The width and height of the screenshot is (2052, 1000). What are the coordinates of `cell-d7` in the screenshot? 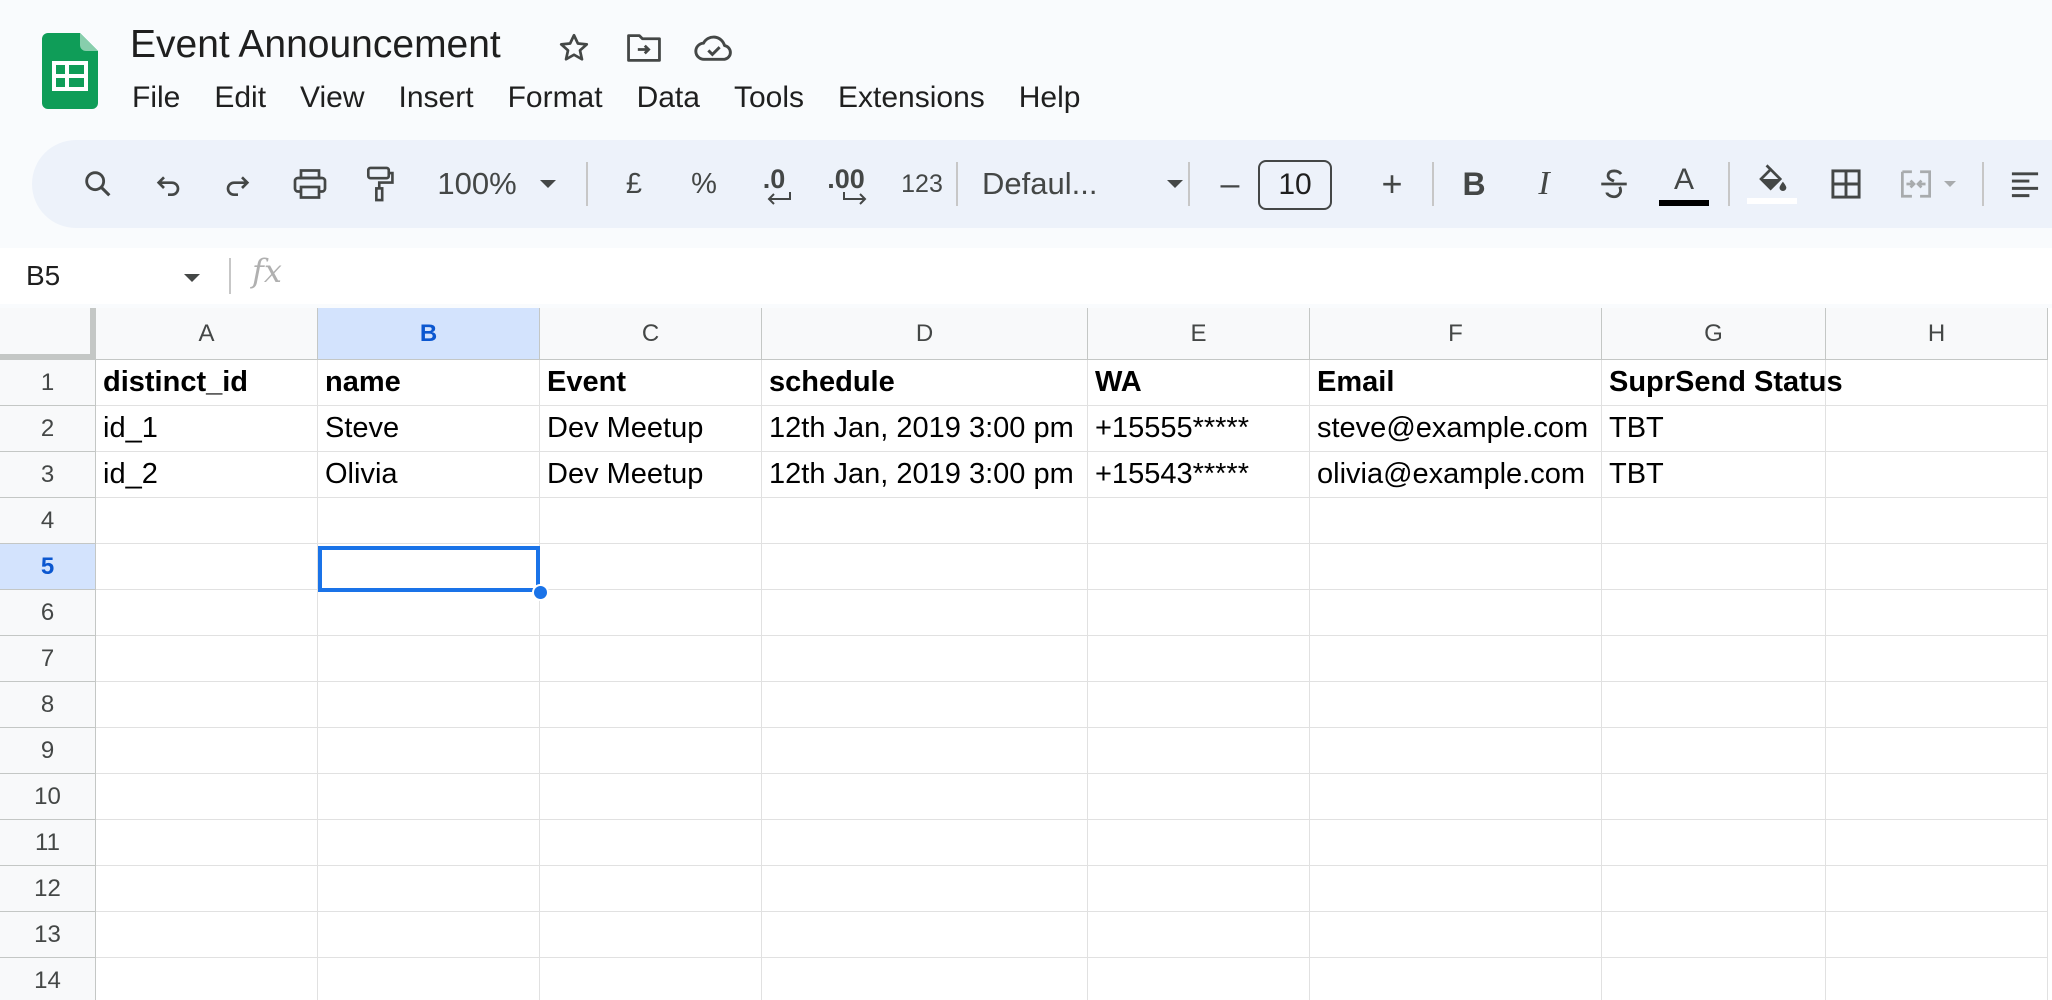 It's located at (925, 659).